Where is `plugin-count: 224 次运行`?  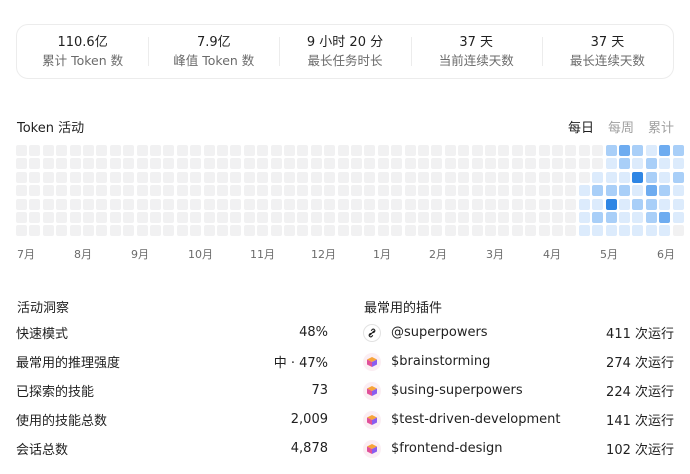
plugin-count: 224 次运行 is located at coordinates (640, 392).